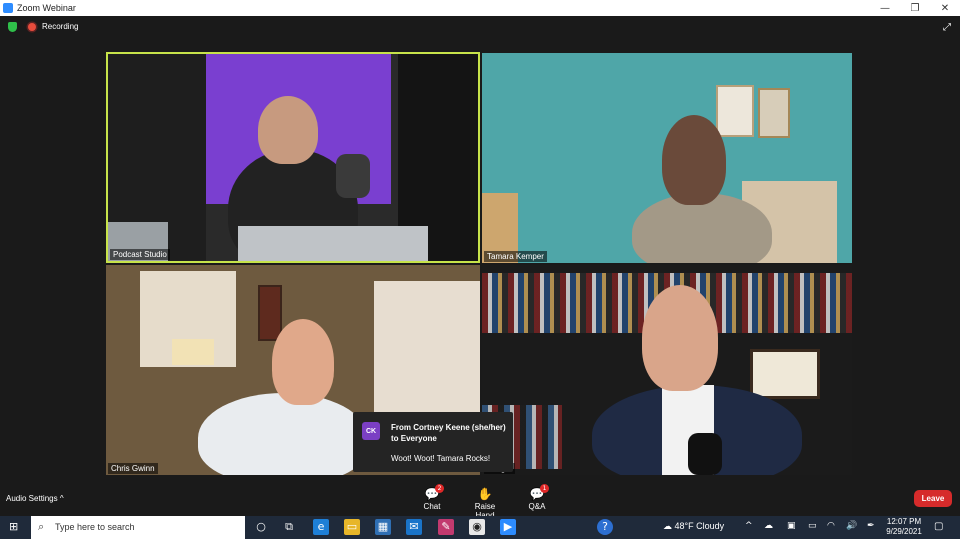 Image resolution: width=960 pixels, height=539 pixels. Describe the element at coordinates (871, 526) in the screenshot. I see `pen-icon: ✒` at that location.